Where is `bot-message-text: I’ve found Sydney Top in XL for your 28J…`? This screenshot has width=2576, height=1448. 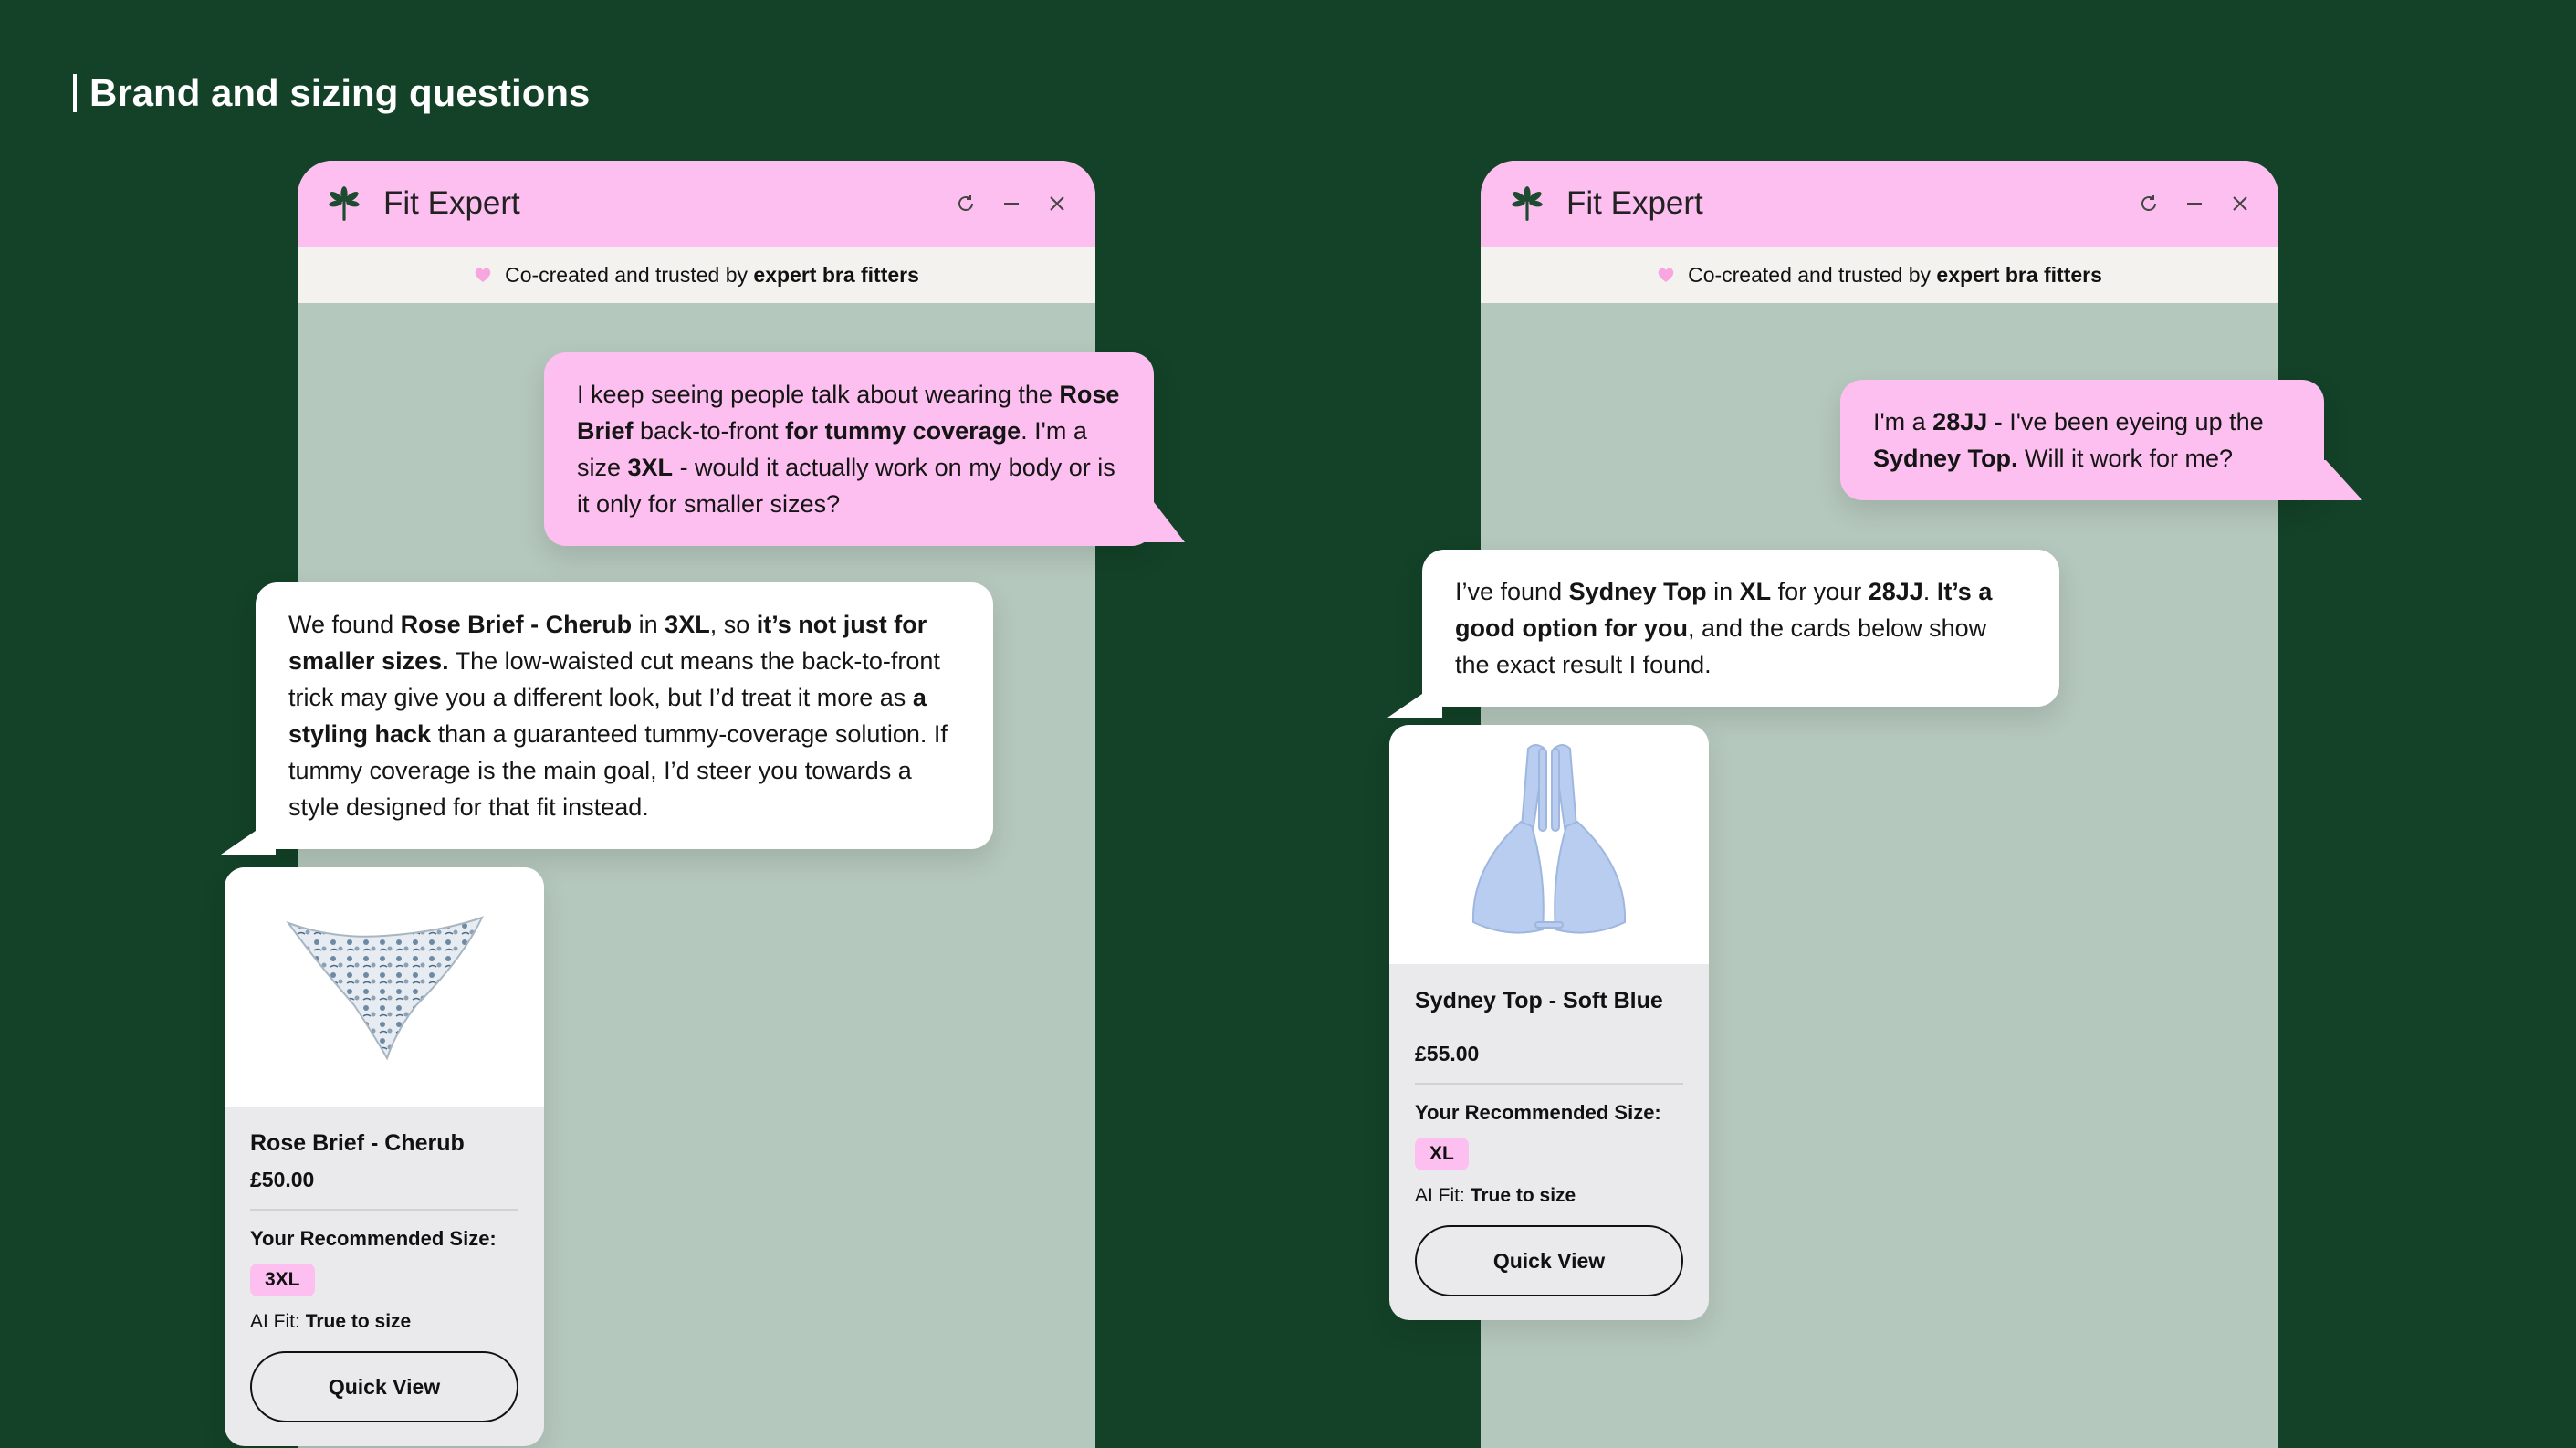 bot-message-text: I’ve found Sydney Top in XL for your 28J… is located at coordinates (1741, 628).